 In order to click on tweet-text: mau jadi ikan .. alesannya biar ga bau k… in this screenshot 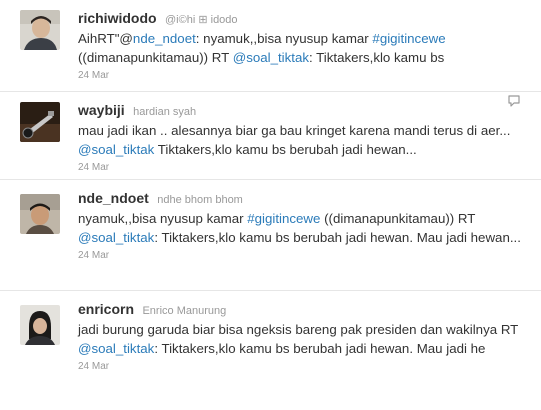, I will do `click(303, 140)`.